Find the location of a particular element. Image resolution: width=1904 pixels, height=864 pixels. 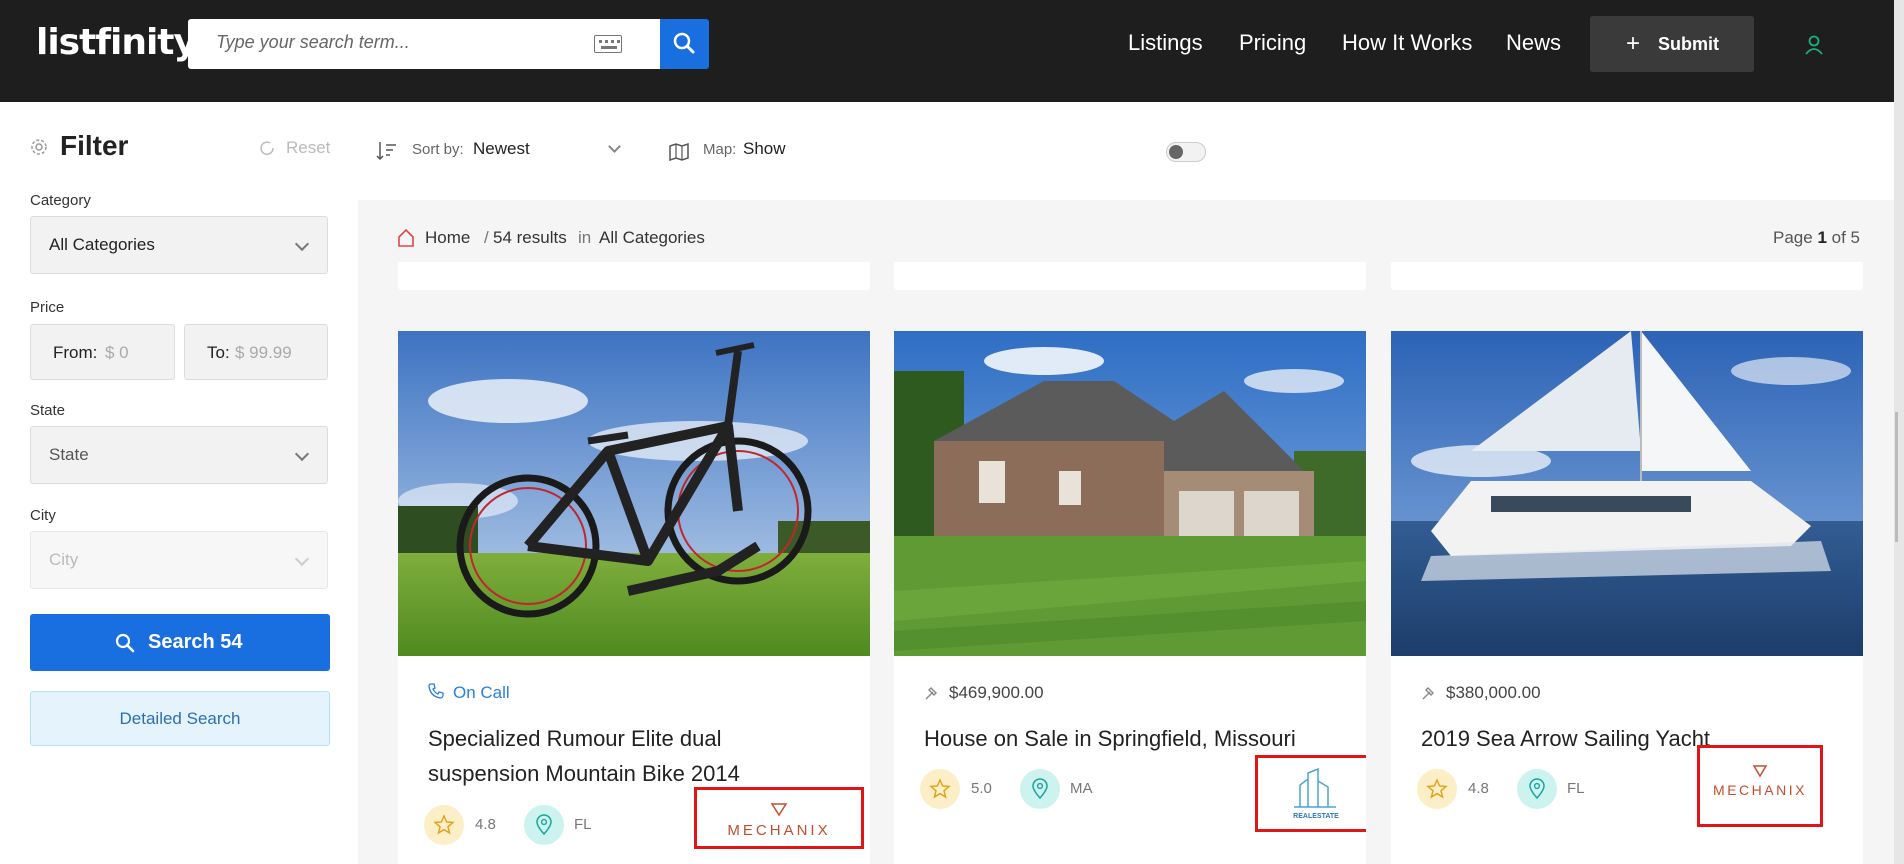

category-value: All Categories is located at coordinates (102, 244).